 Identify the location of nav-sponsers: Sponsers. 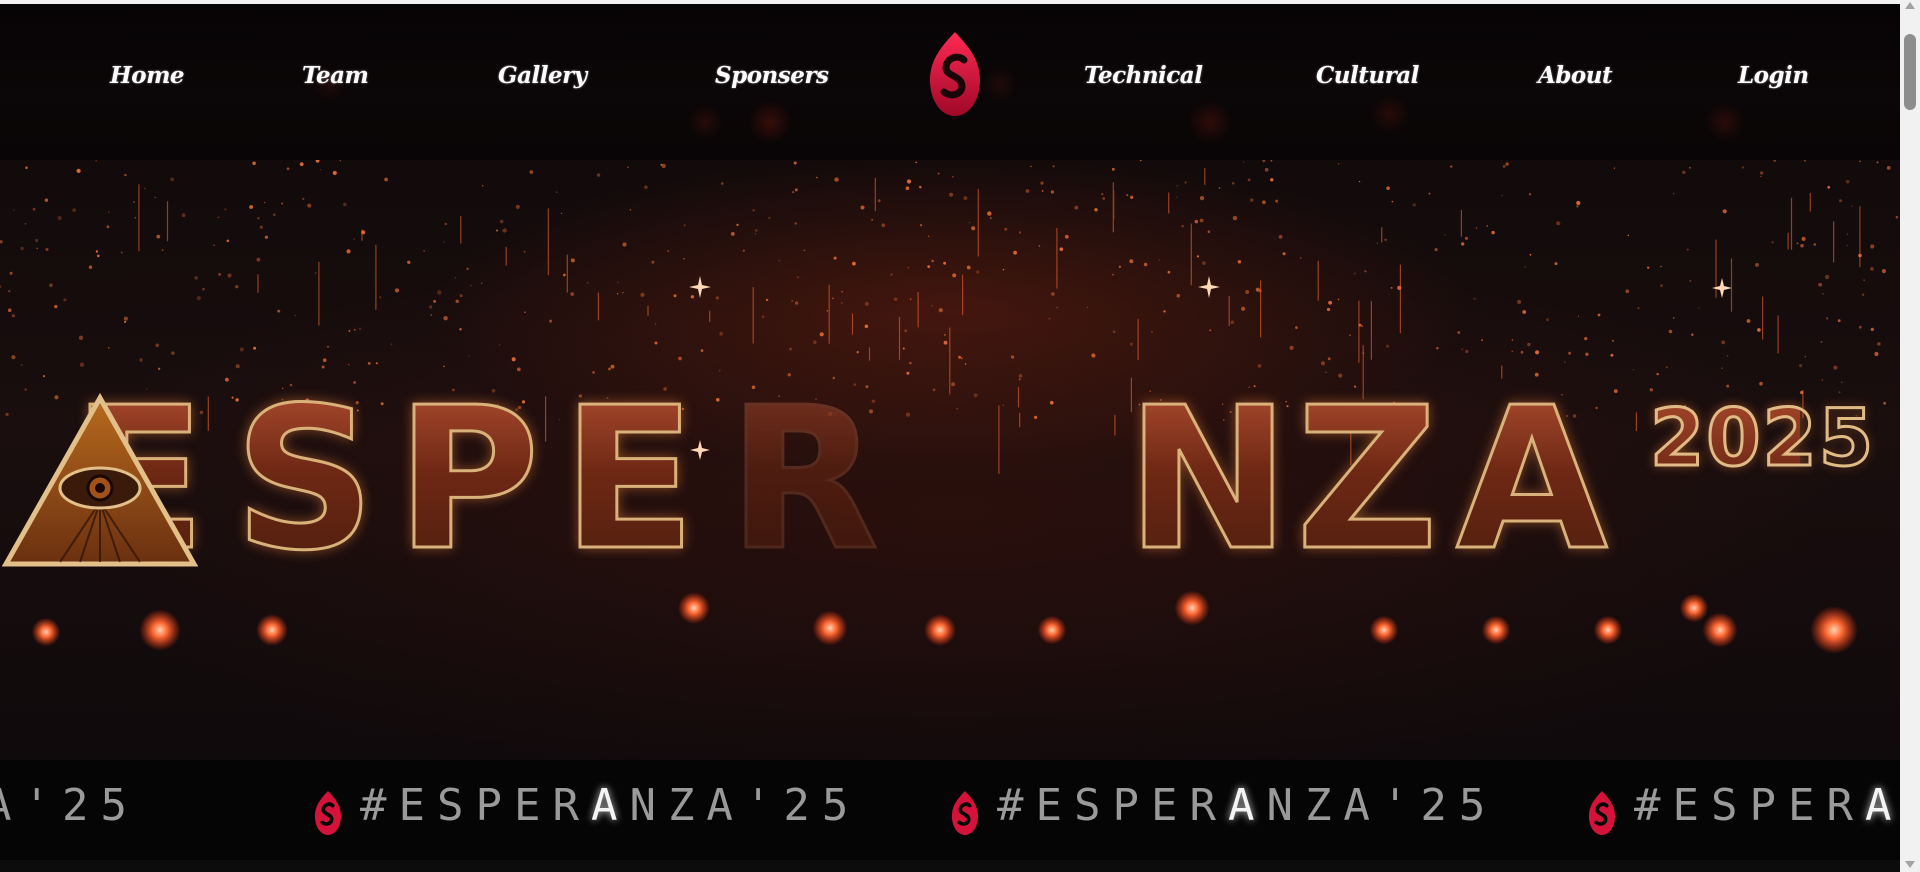
(772, 75).